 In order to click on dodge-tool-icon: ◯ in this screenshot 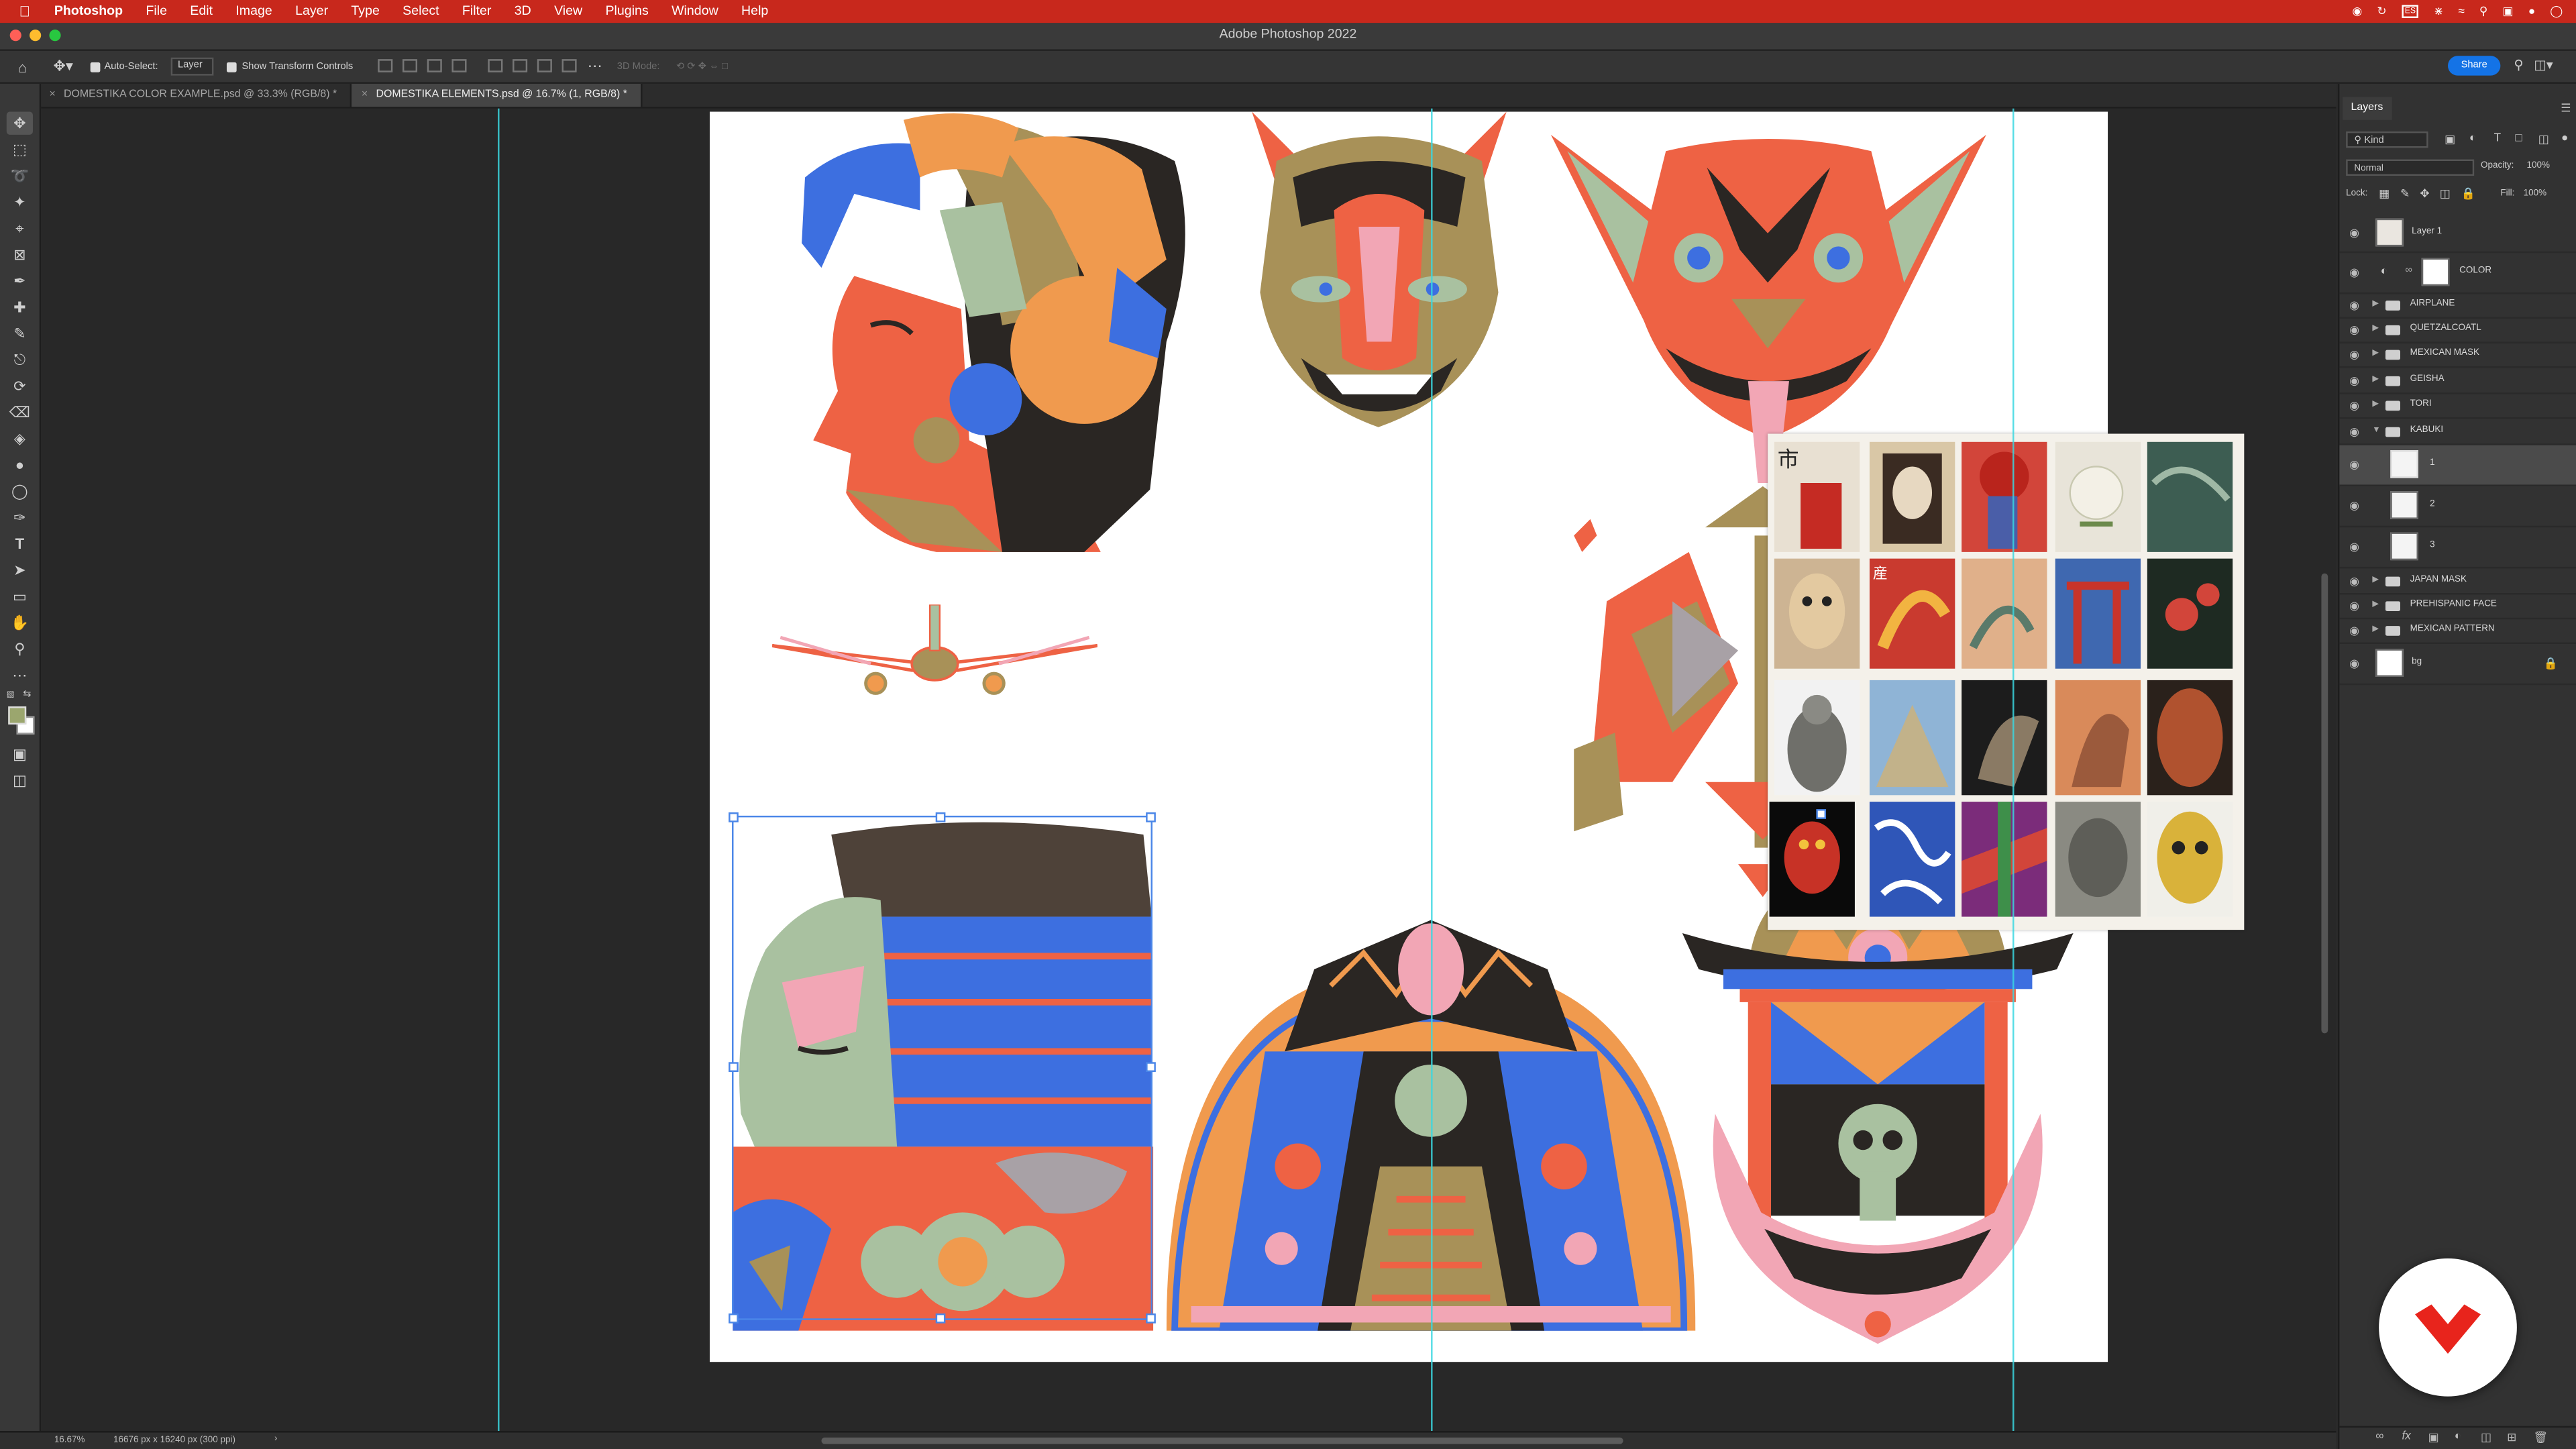, I will do `click(20, 491)`.